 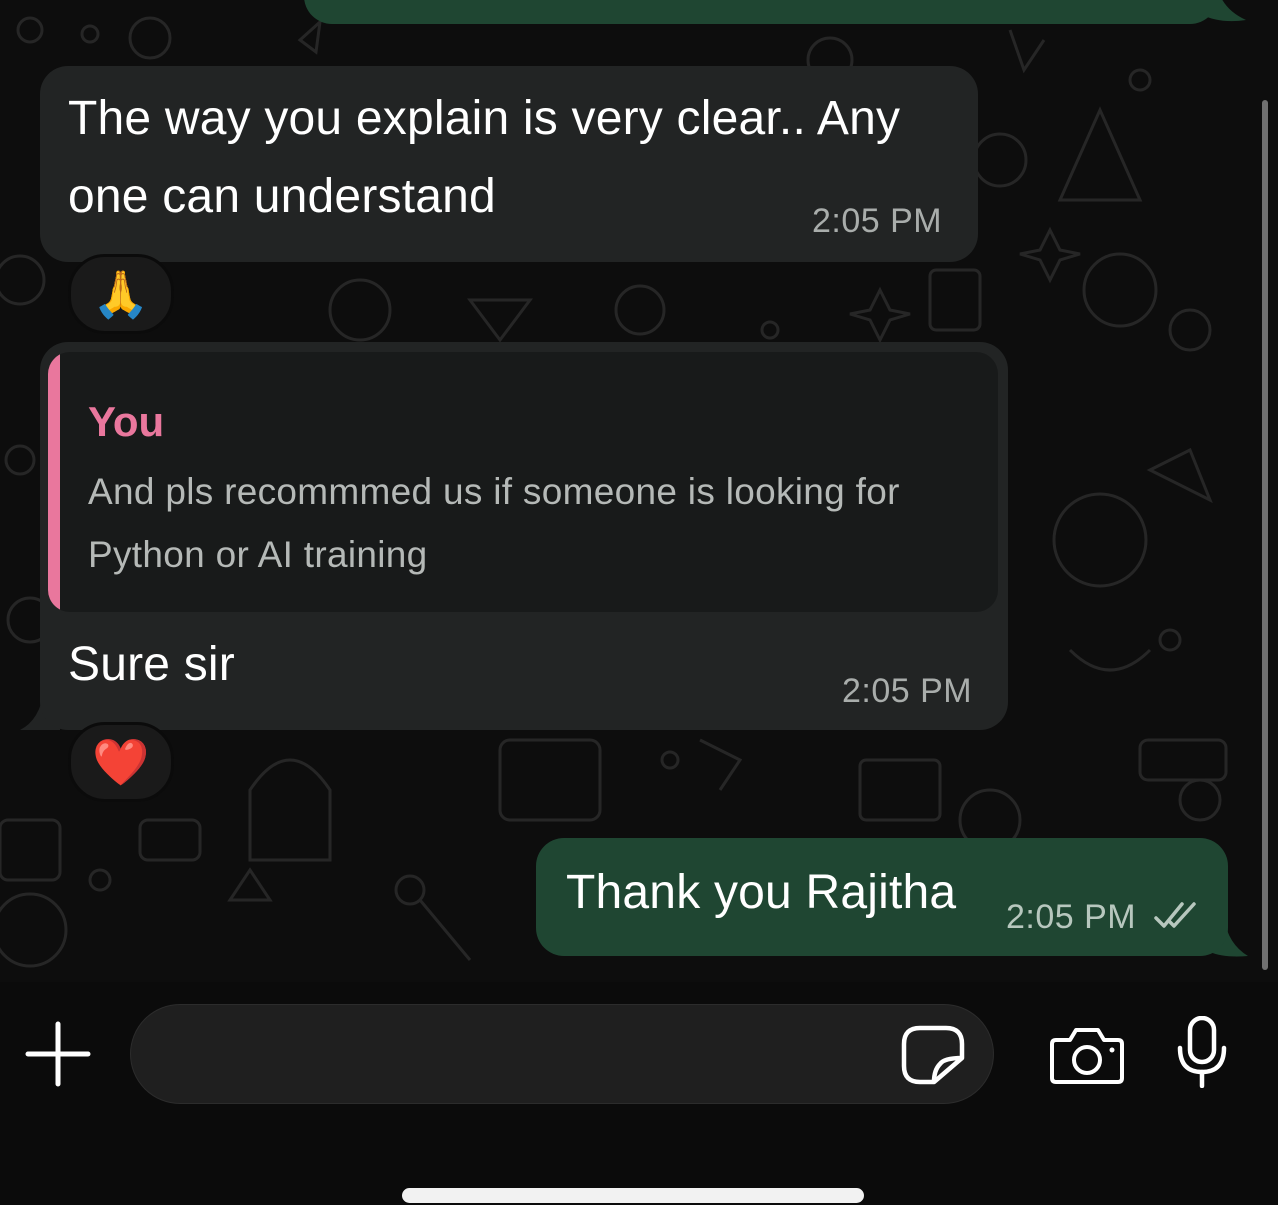 I want to click on plus-icon, so click(x=58, y=1054).